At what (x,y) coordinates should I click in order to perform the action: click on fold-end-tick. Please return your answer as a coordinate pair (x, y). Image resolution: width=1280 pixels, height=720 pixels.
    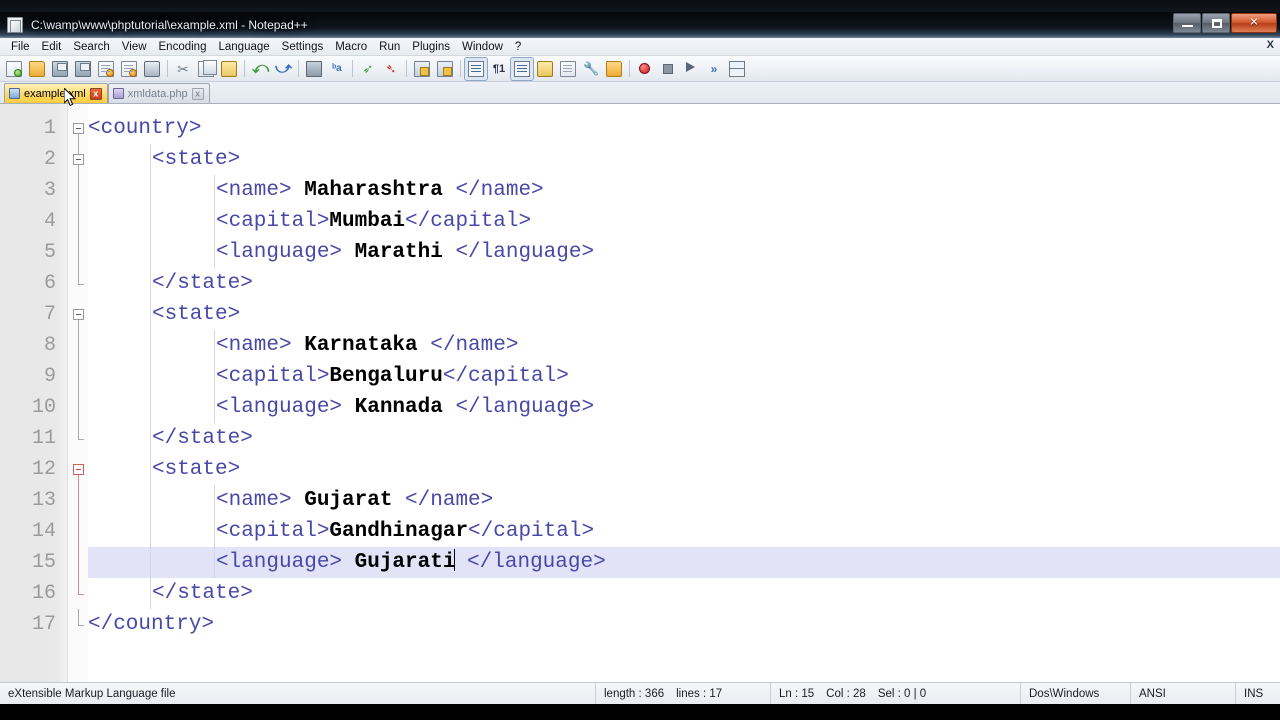
    Looking at the image, I should click on (81, 439).